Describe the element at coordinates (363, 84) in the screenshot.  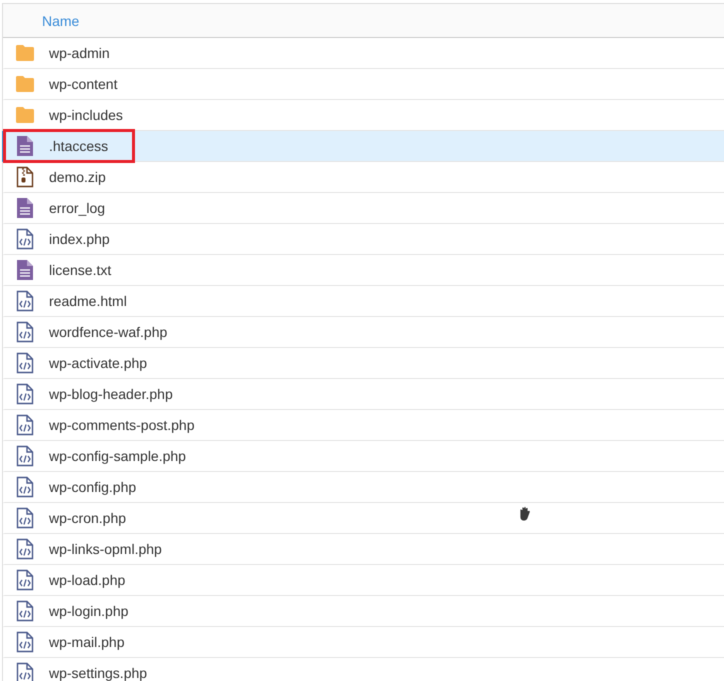
I see `file-row: wp-content` at that location.